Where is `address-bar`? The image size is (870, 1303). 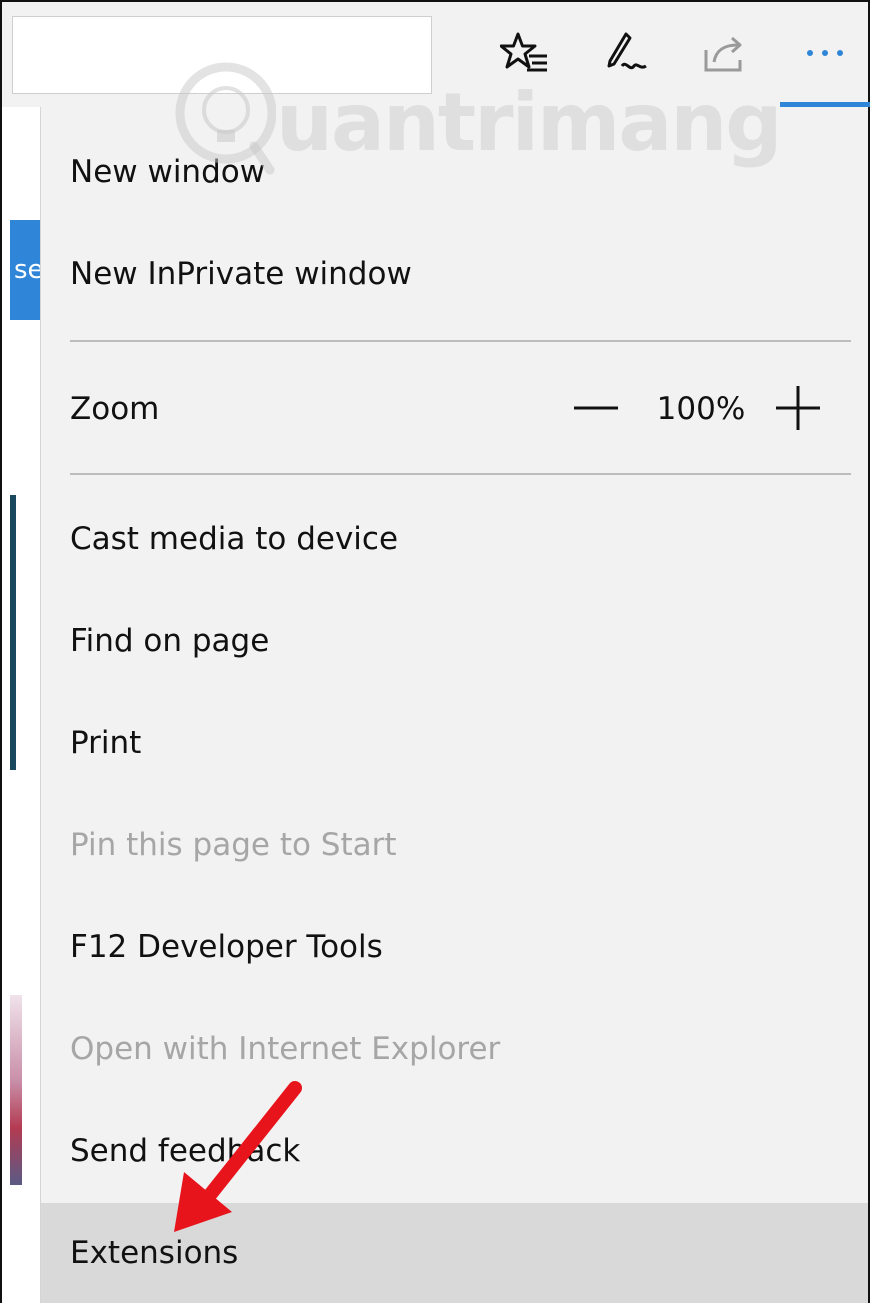 address-bar is located at coordinates (222, 55).